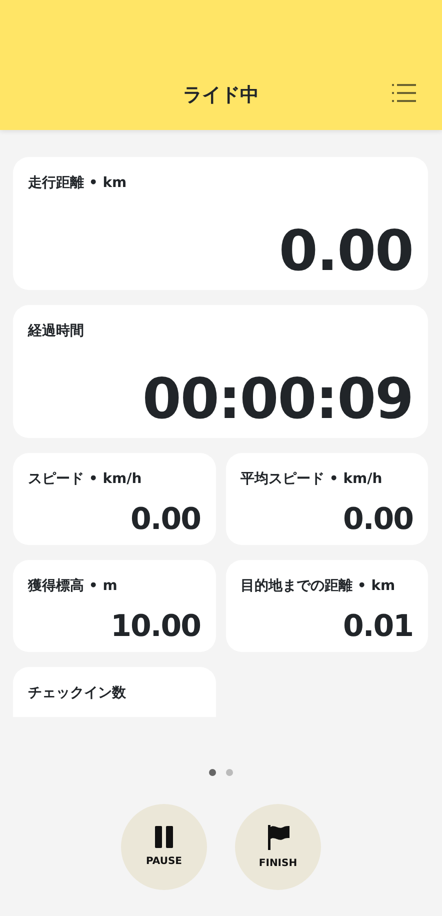 The image size is (442, 916). I want to click on stat-value: 10.00, so click(155, 627).